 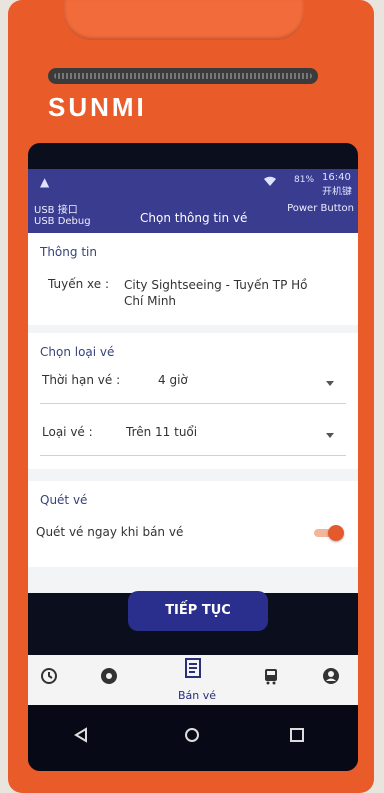 I want to click on scan-card: Quét vé Quét vé ngay khi bán vé, so click(x=193, y=524).